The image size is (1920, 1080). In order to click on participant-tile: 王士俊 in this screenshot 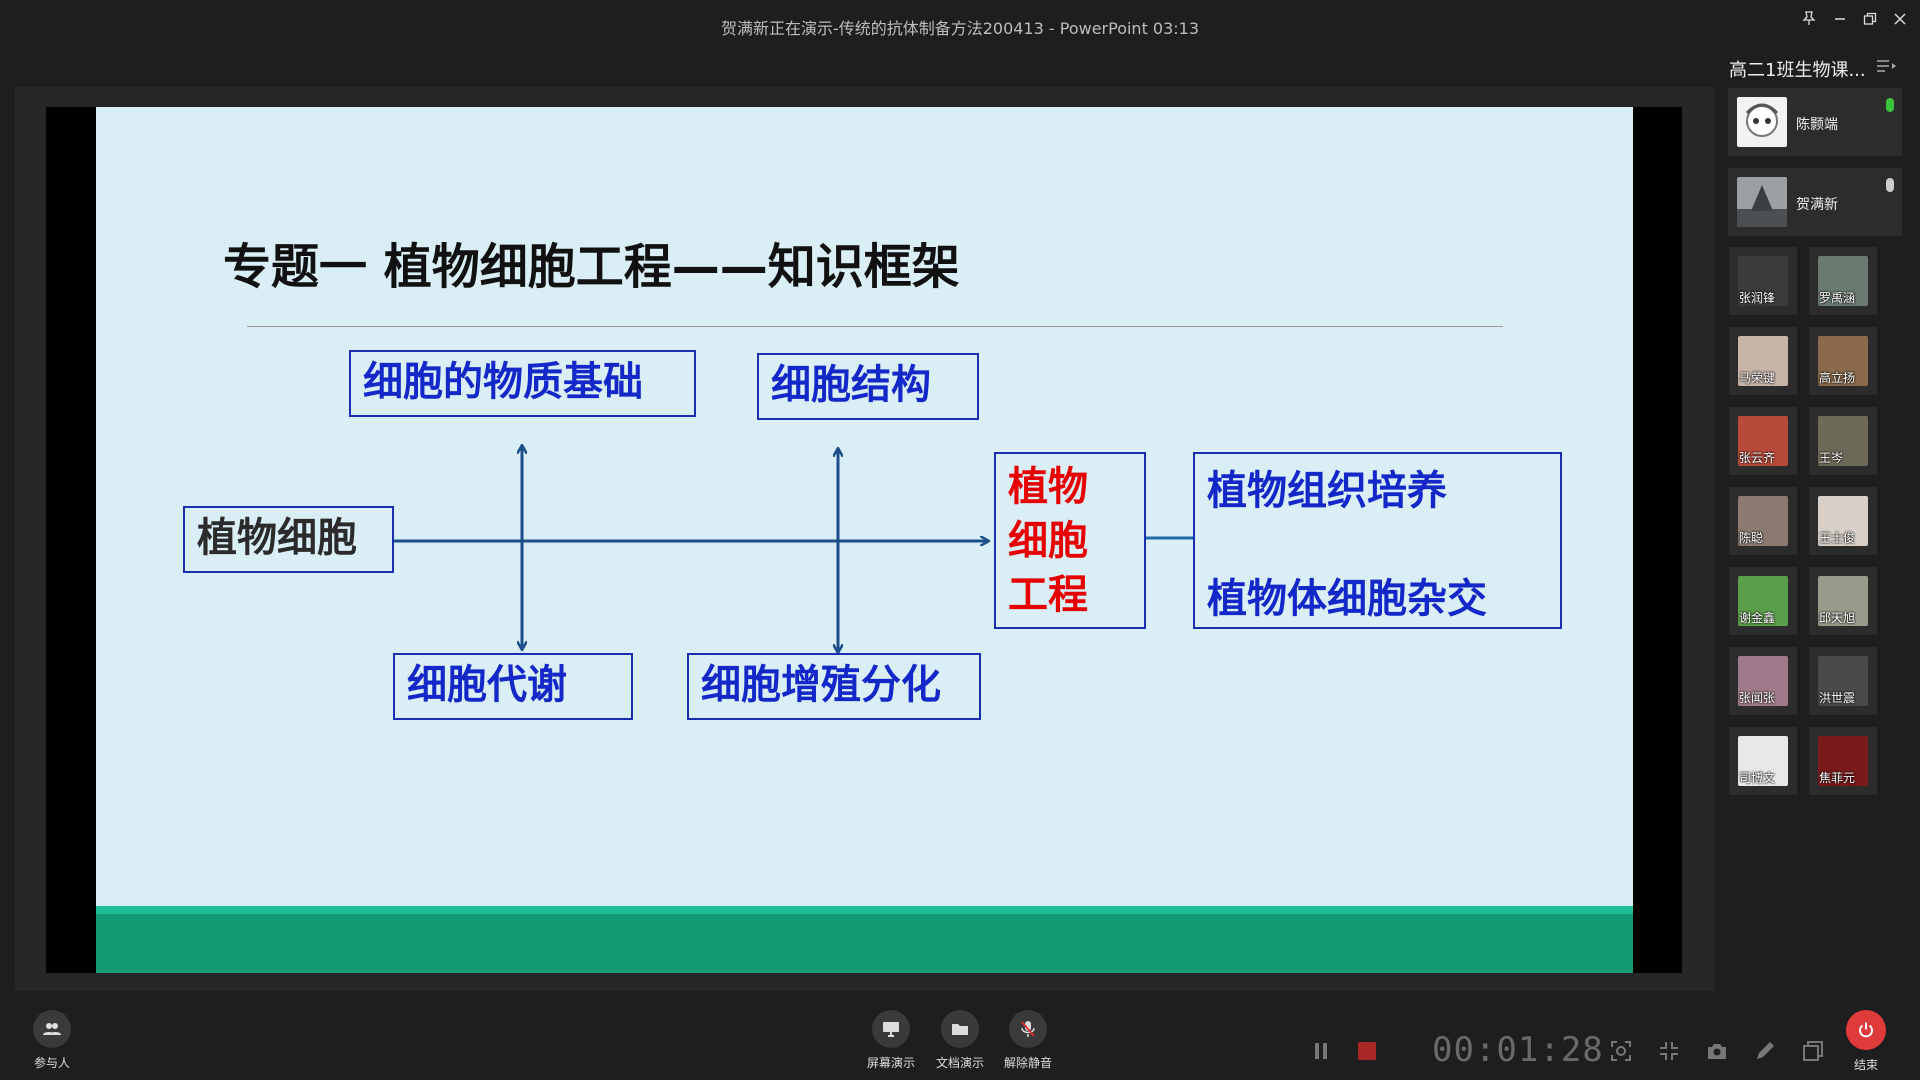, I will do `click(1843, 521)`.